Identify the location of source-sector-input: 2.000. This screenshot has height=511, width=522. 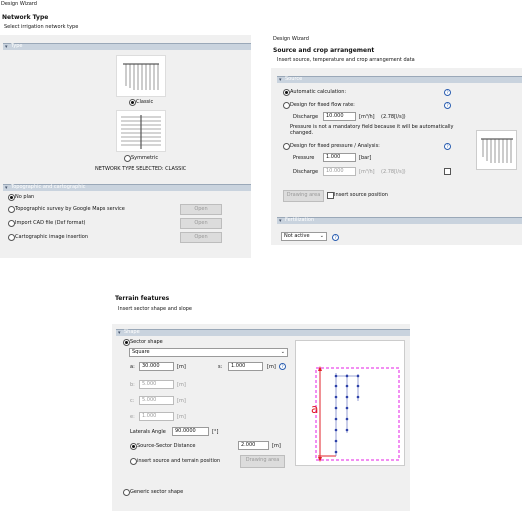
(253, 445).